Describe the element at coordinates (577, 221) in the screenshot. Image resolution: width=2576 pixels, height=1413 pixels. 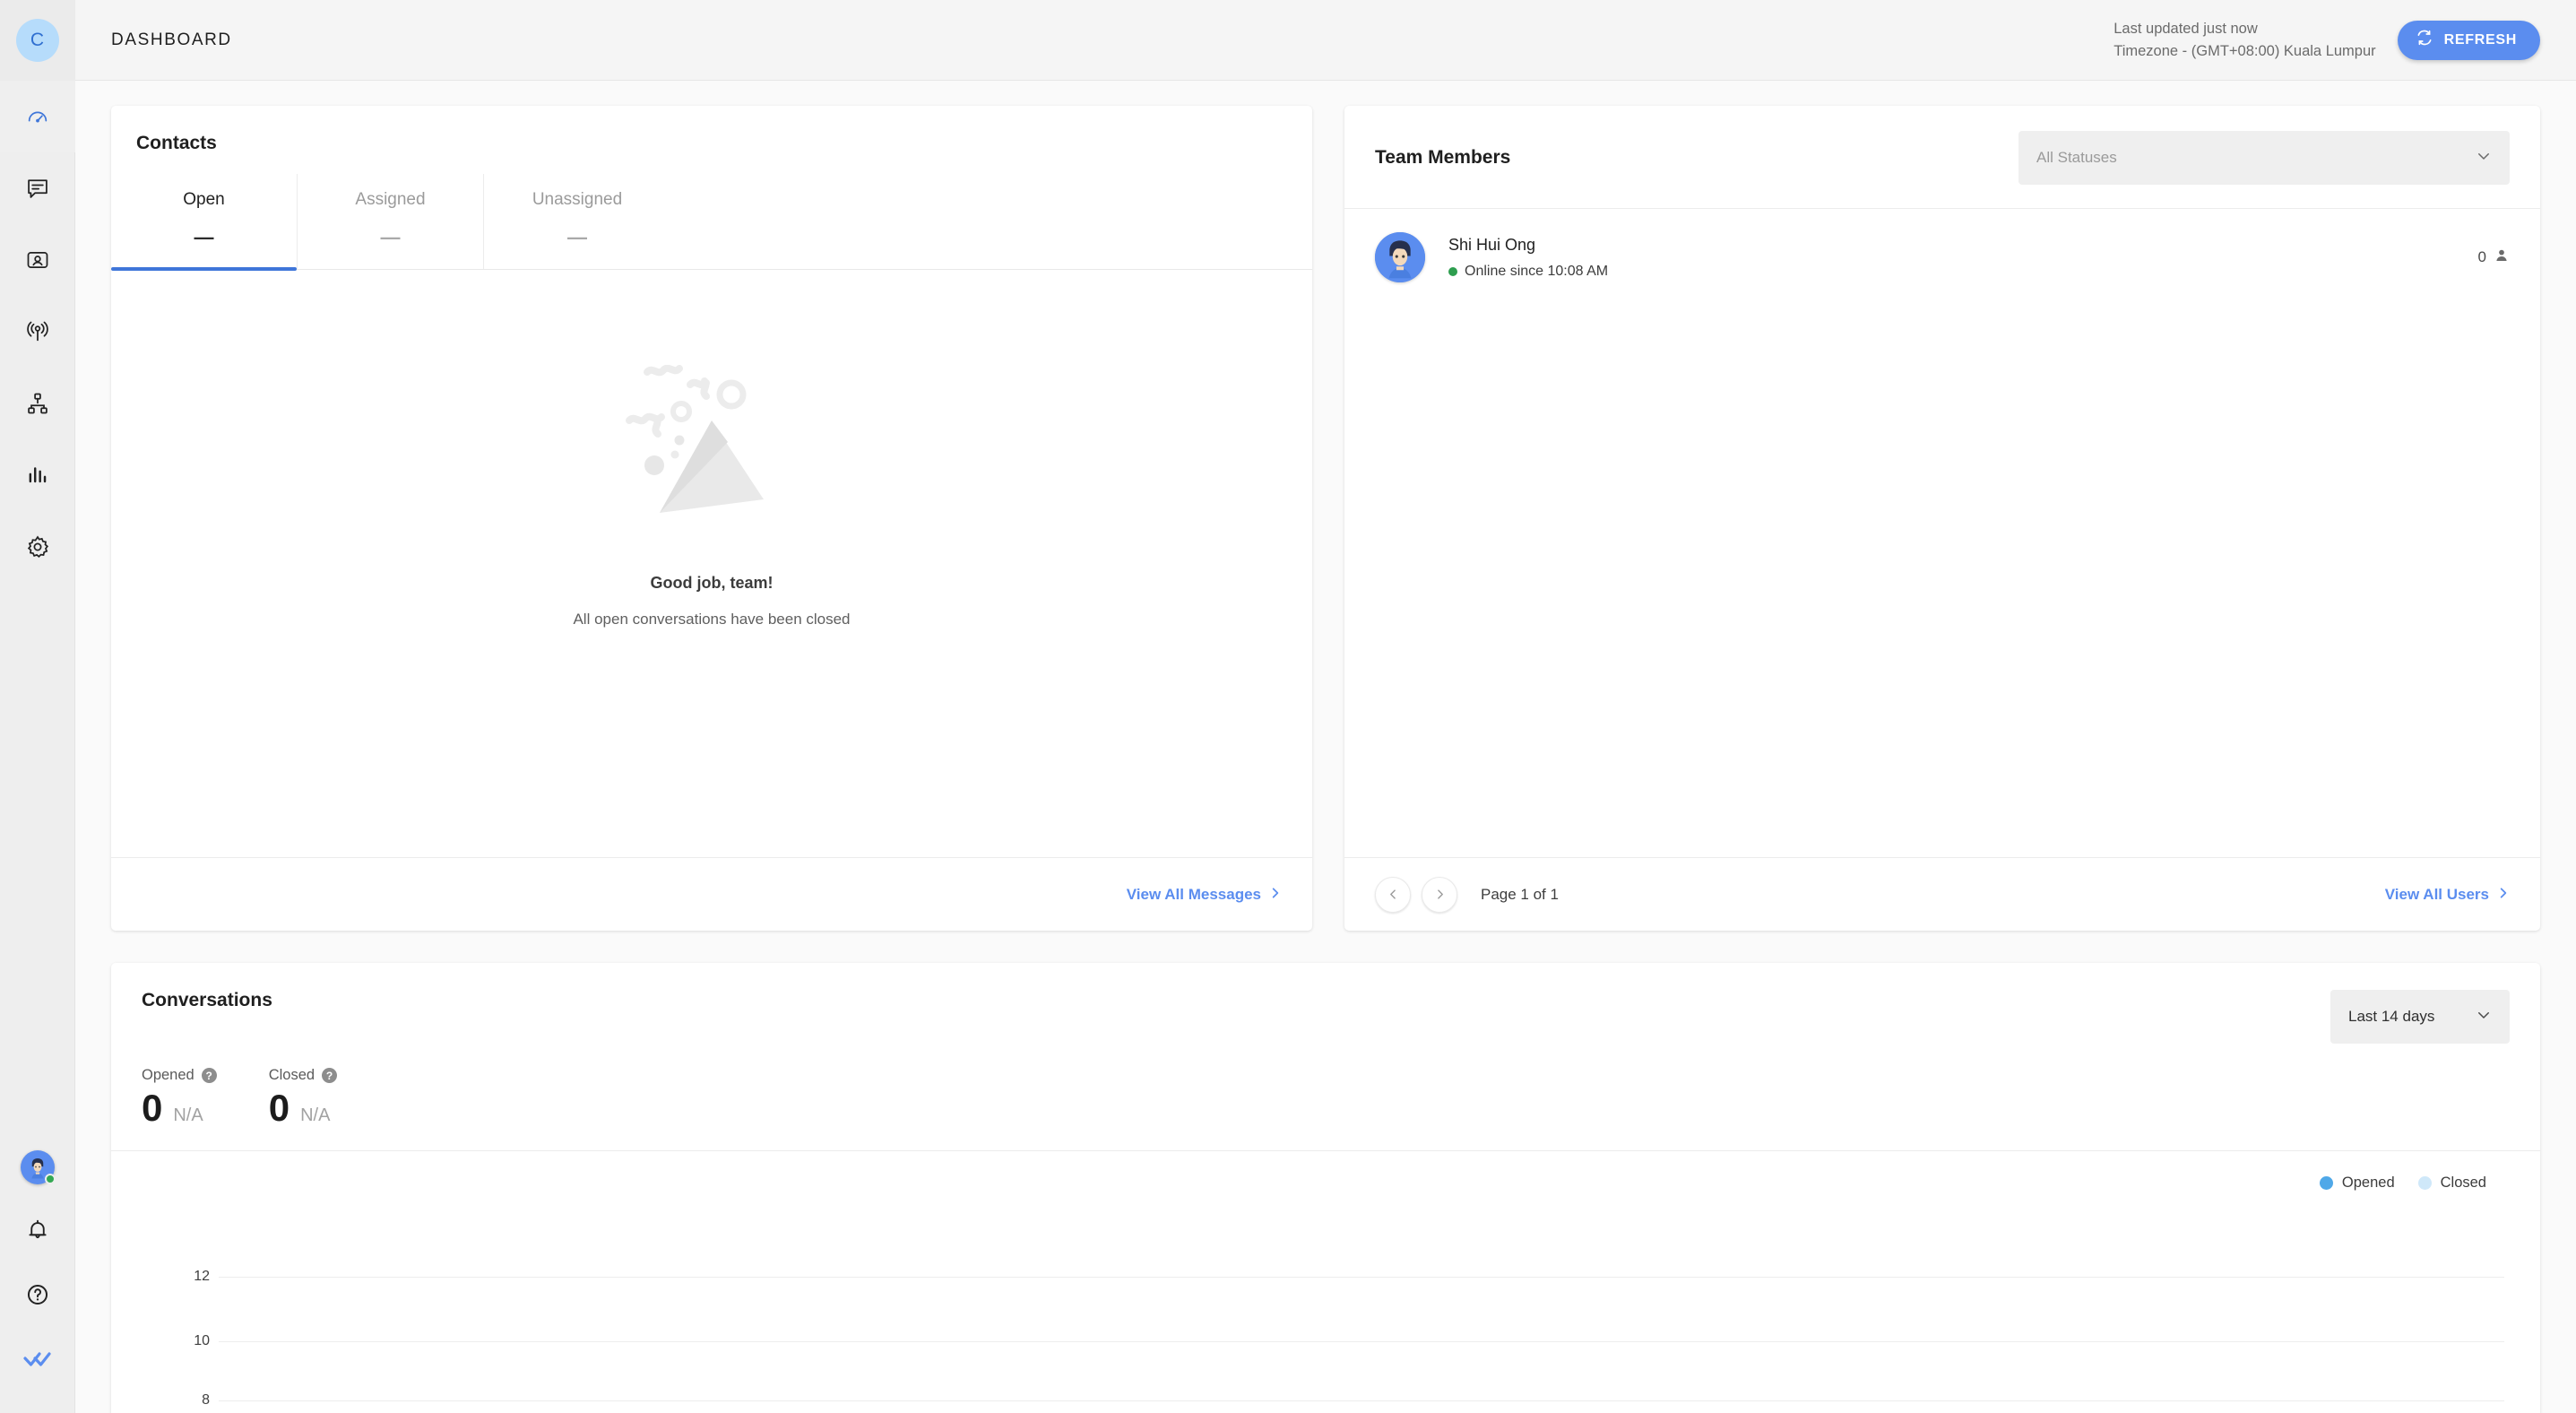
I see `tab-unassigned: Unassigned —` at that location.